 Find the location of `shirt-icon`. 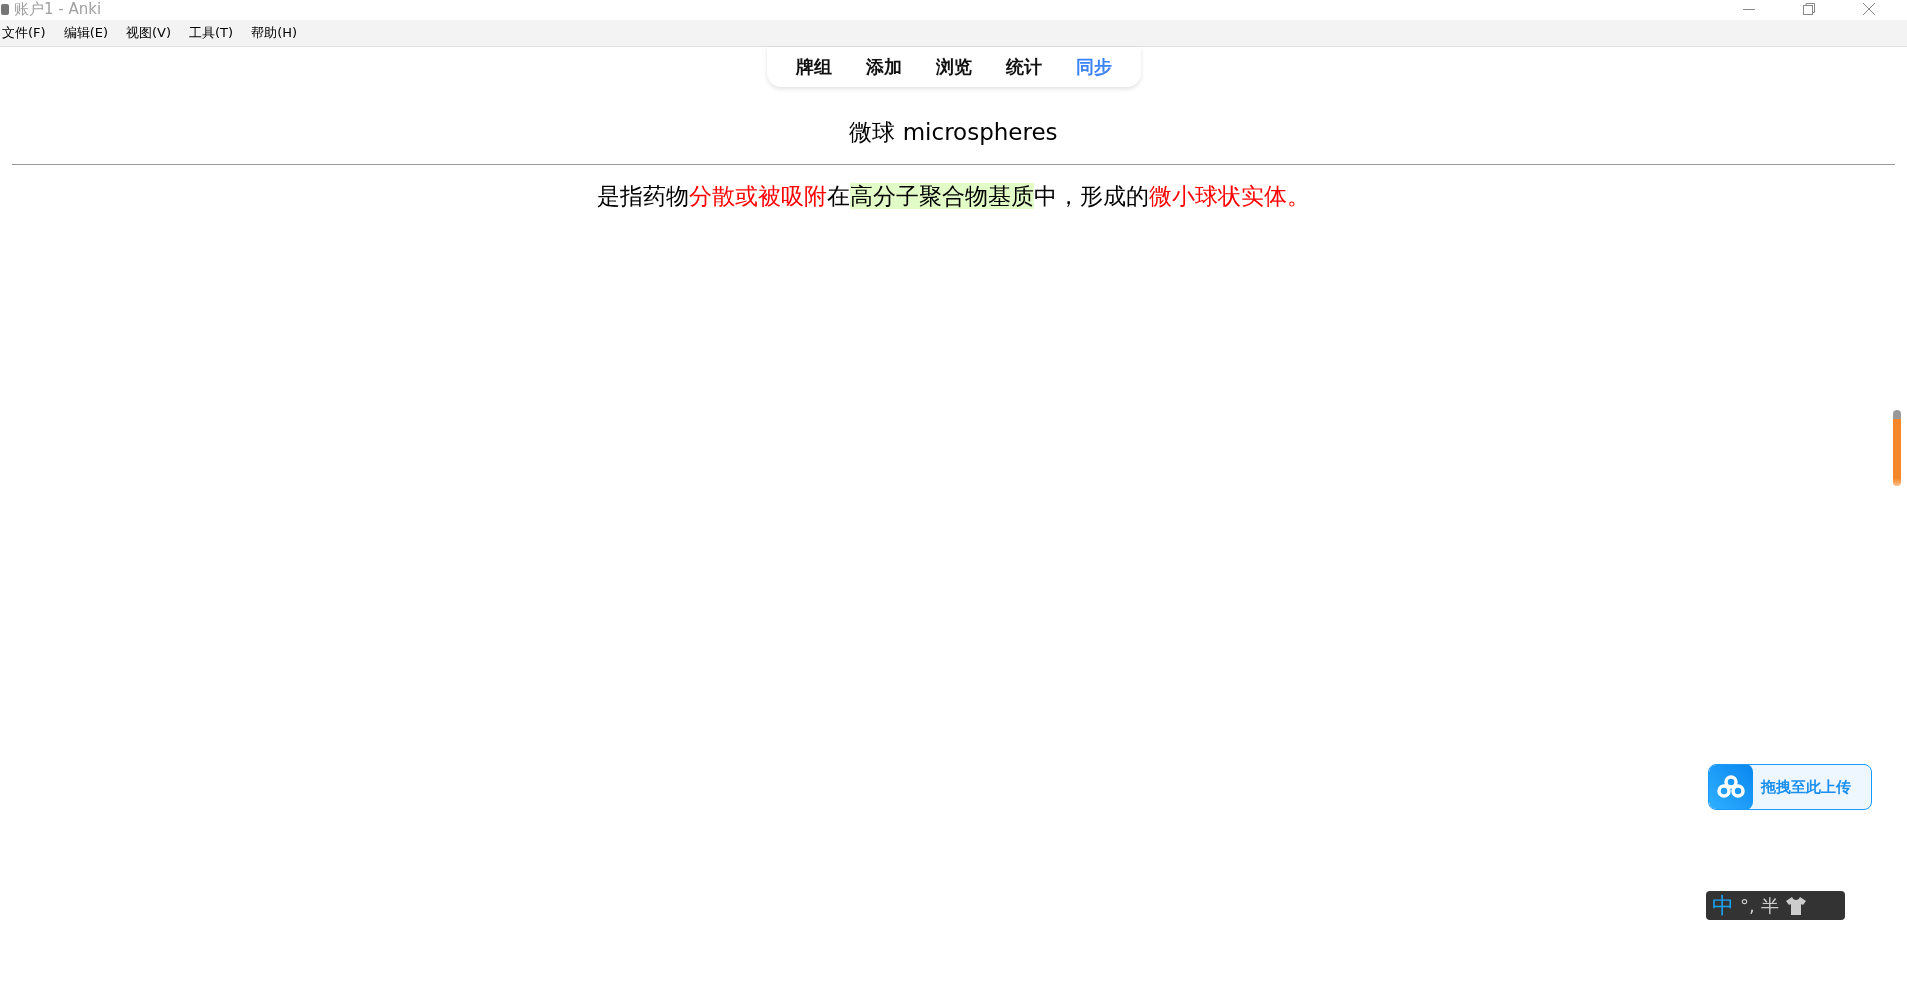

shirt-icon is located at coordinates (1795, 905).